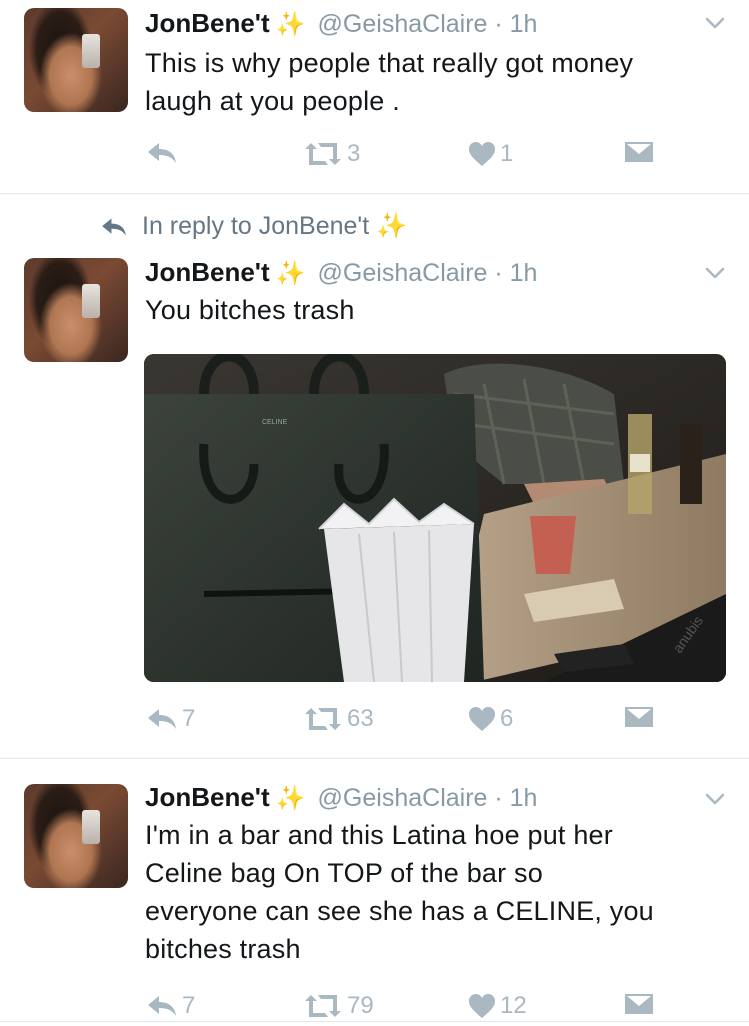 The width and height of the screenshot is (749, 1026). I want to click on like-button: 6, so click(490, 719).